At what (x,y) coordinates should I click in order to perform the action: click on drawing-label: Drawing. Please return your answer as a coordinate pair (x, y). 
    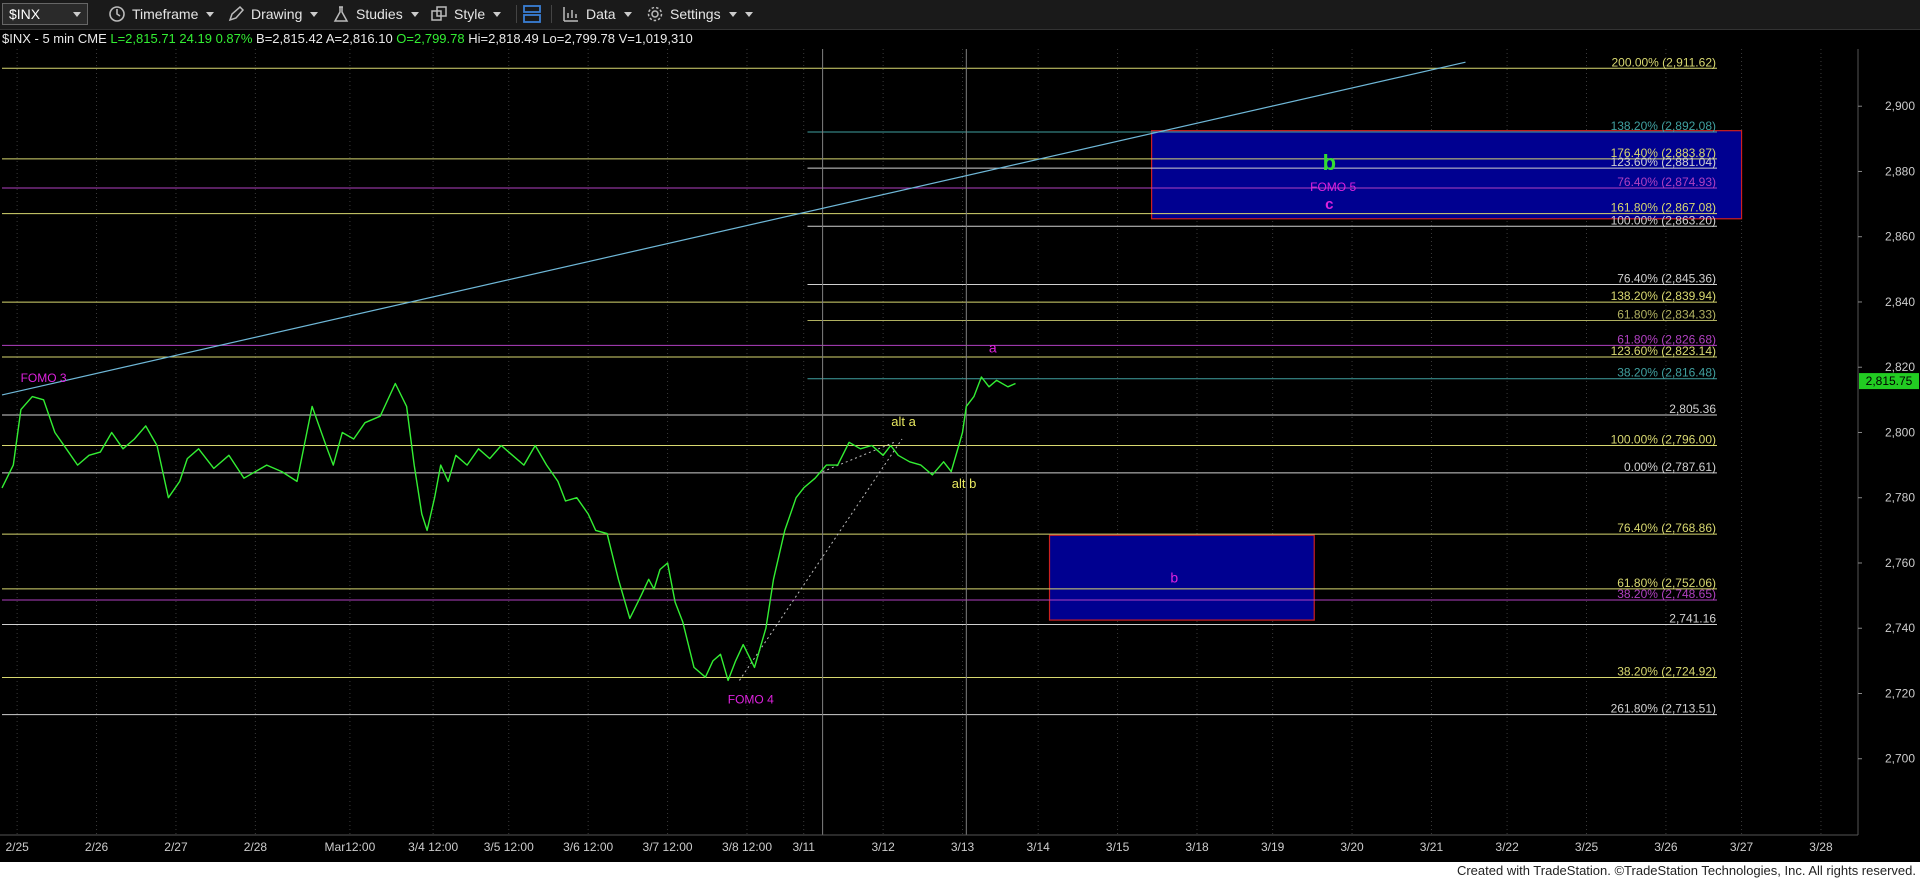
    Looking at the image, I should click on (277, 14).